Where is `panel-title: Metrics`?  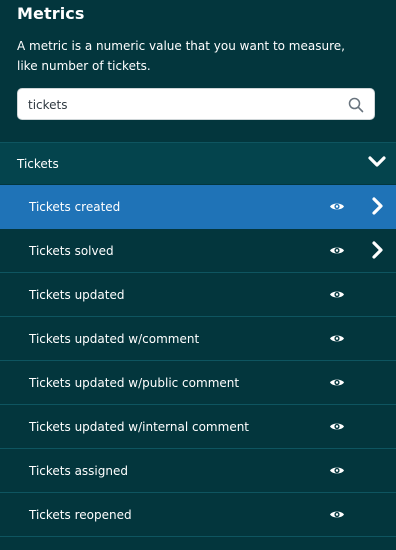
panel-title: Metrics is located at coordinates (51, 13).